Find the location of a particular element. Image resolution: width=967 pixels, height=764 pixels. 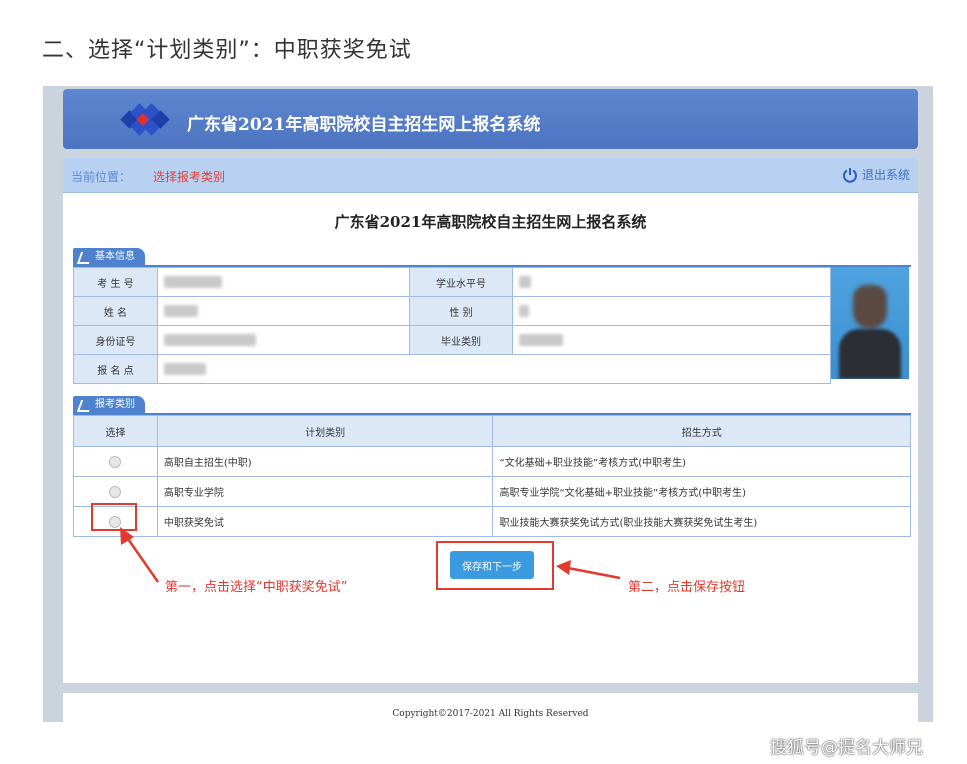

footer: Copyright©2017-2021 All Rights Reserved is located at coordinates (490, 713).